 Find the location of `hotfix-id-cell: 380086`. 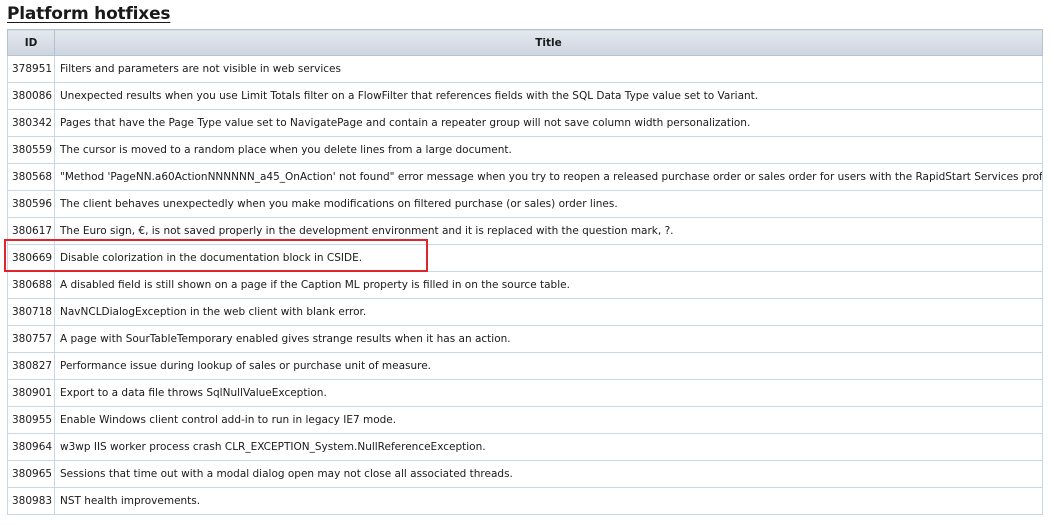

hotfix-id-cell: 380086 is located at coordinates (31, 96).